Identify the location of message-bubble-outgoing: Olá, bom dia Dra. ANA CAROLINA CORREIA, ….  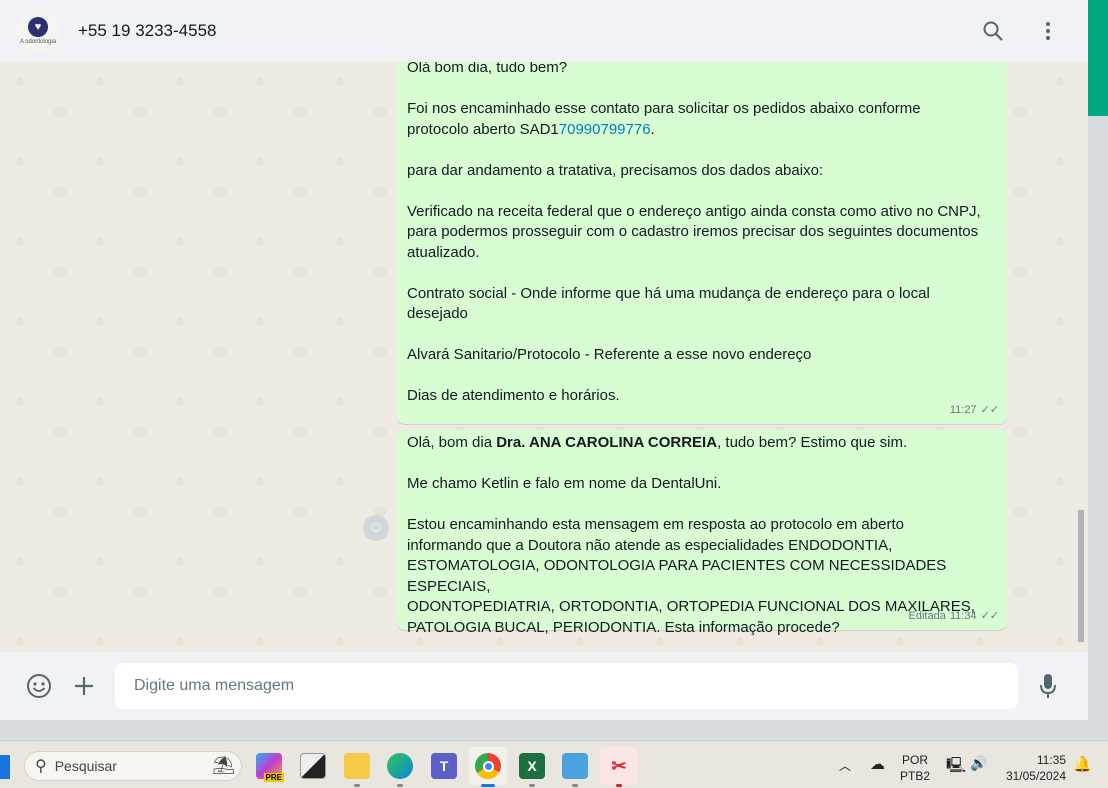
(702, 533).